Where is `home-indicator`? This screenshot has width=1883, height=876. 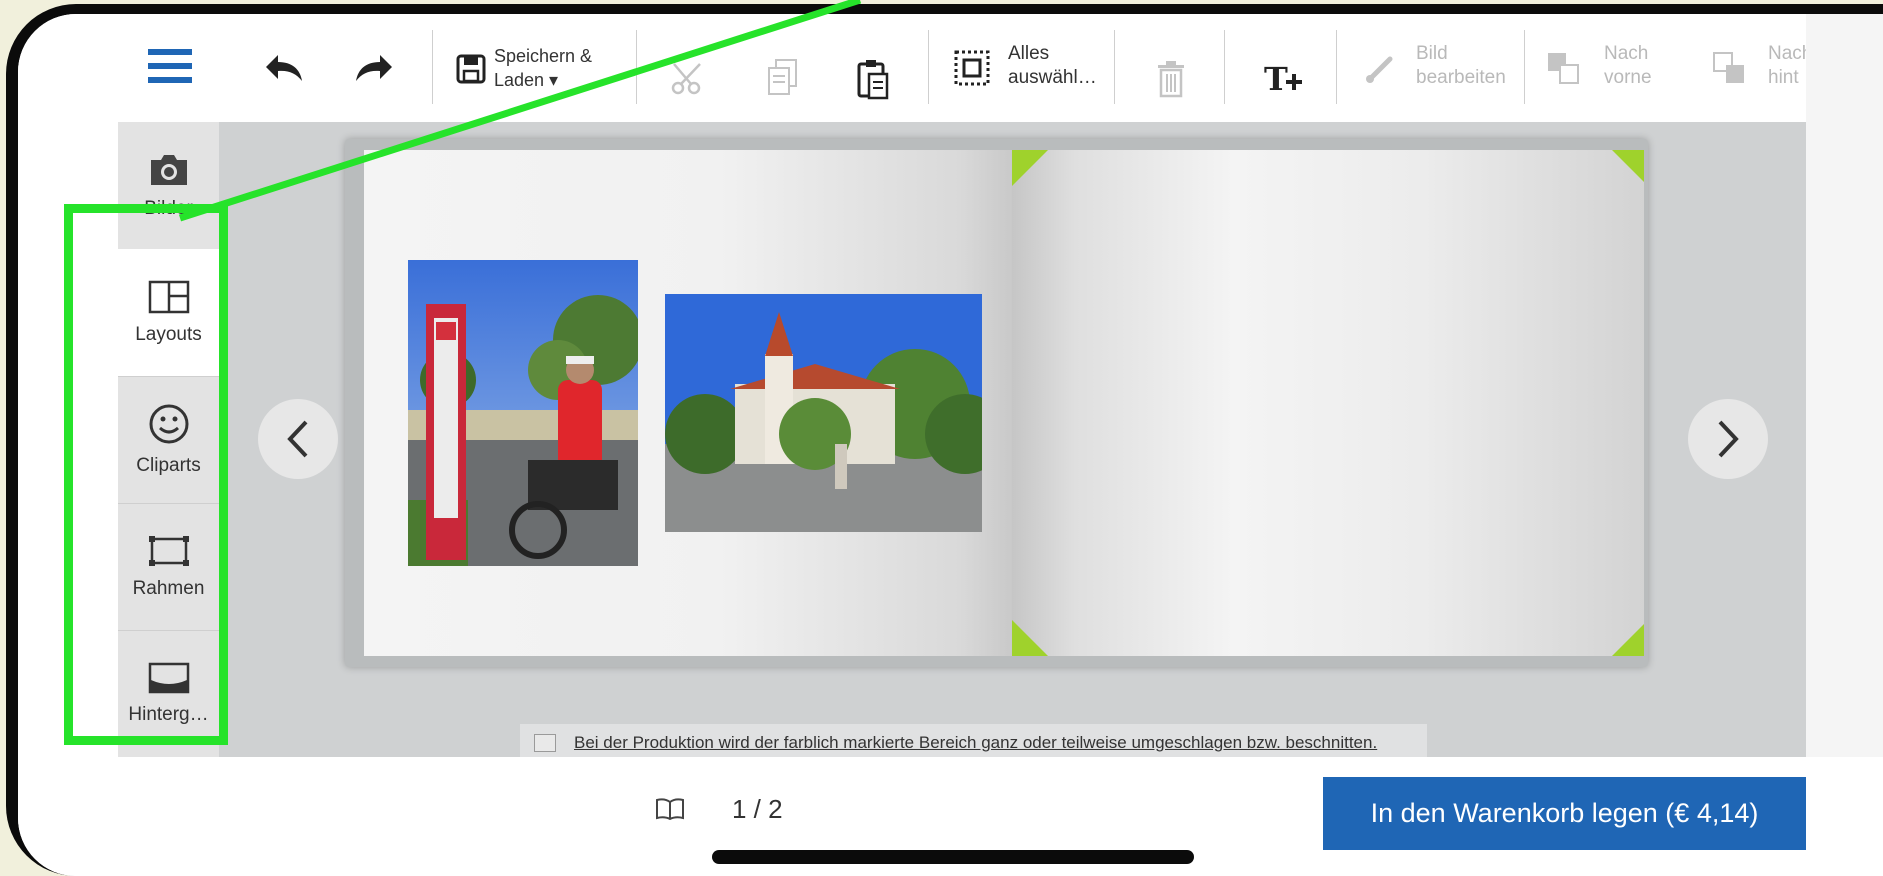 home-indicator is located at coordinates (953, 857).